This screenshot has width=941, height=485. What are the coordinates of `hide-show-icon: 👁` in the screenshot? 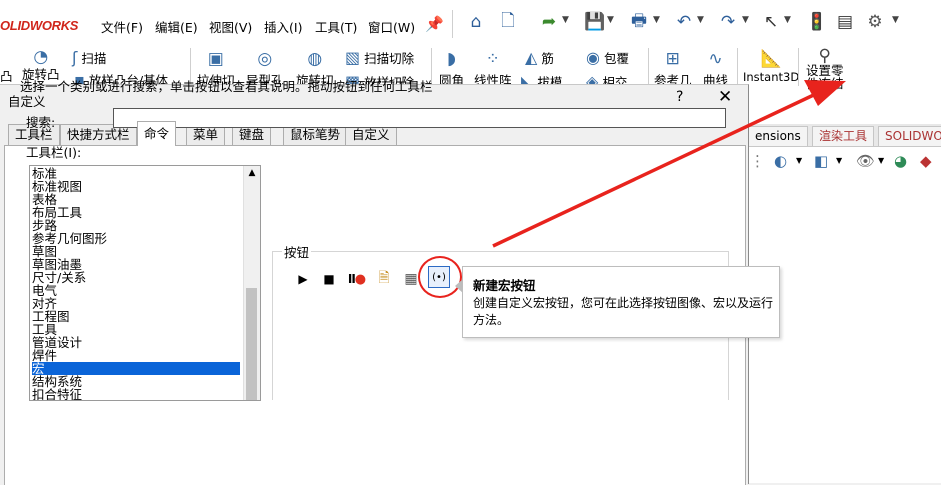 It's located at (865, 161).